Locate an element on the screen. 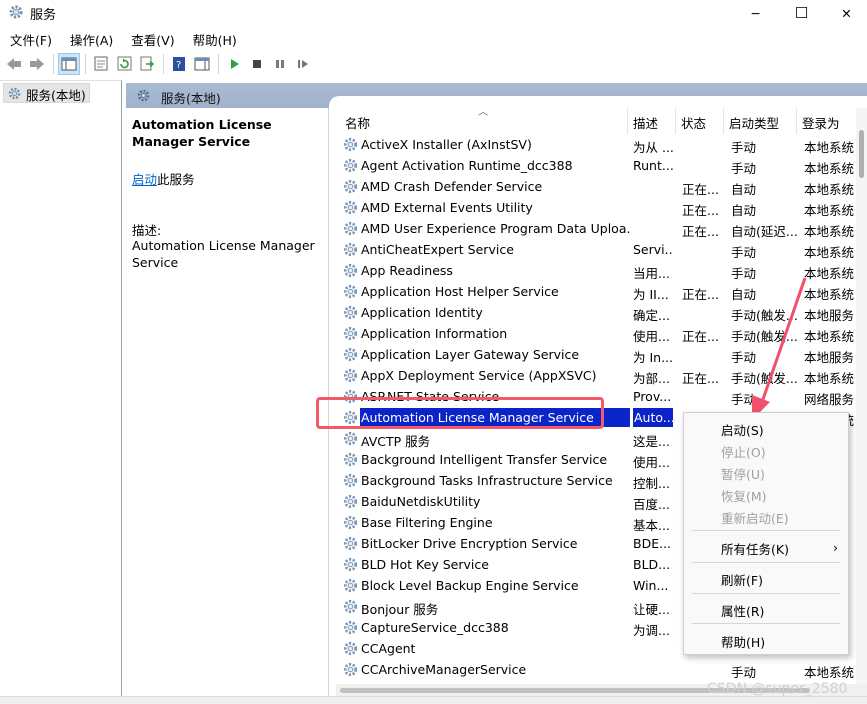 The width and height of the screenshot is (867, 704). ctx-refresh: 刷新(F) is located at coordinates (766, 578).